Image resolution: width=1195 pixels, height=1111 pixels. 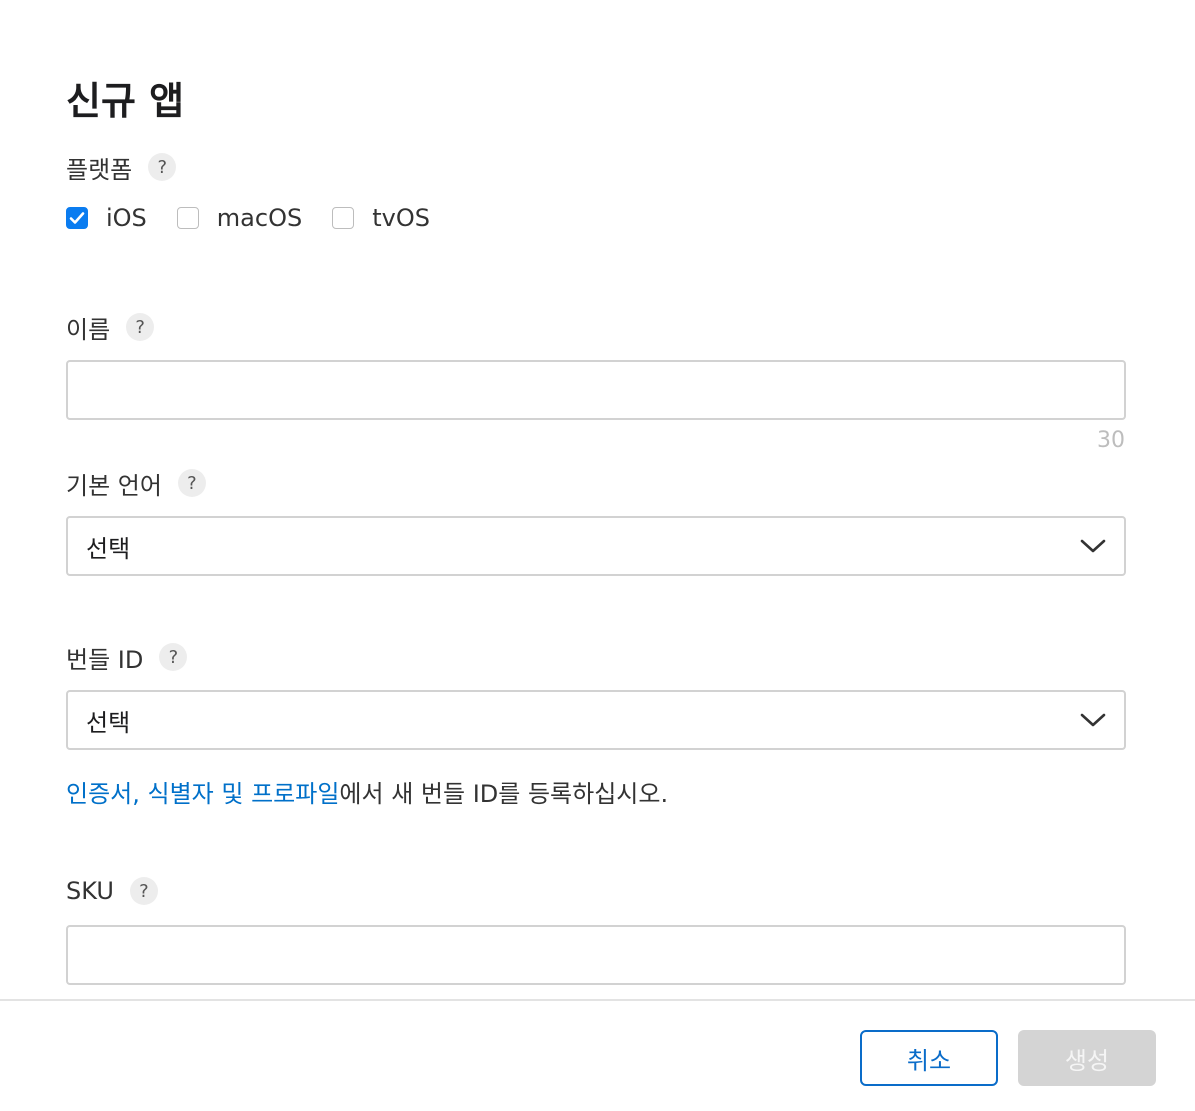 What do you see at coordinates (173, 657) in the screenshot?
I see `bundle-id-help-icon: ?` at bounding box center [173, 657].